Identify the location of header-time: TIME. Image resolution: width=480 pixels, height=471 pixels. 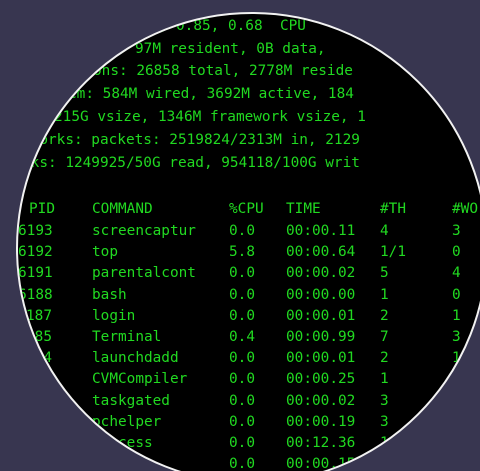
(303, 209).